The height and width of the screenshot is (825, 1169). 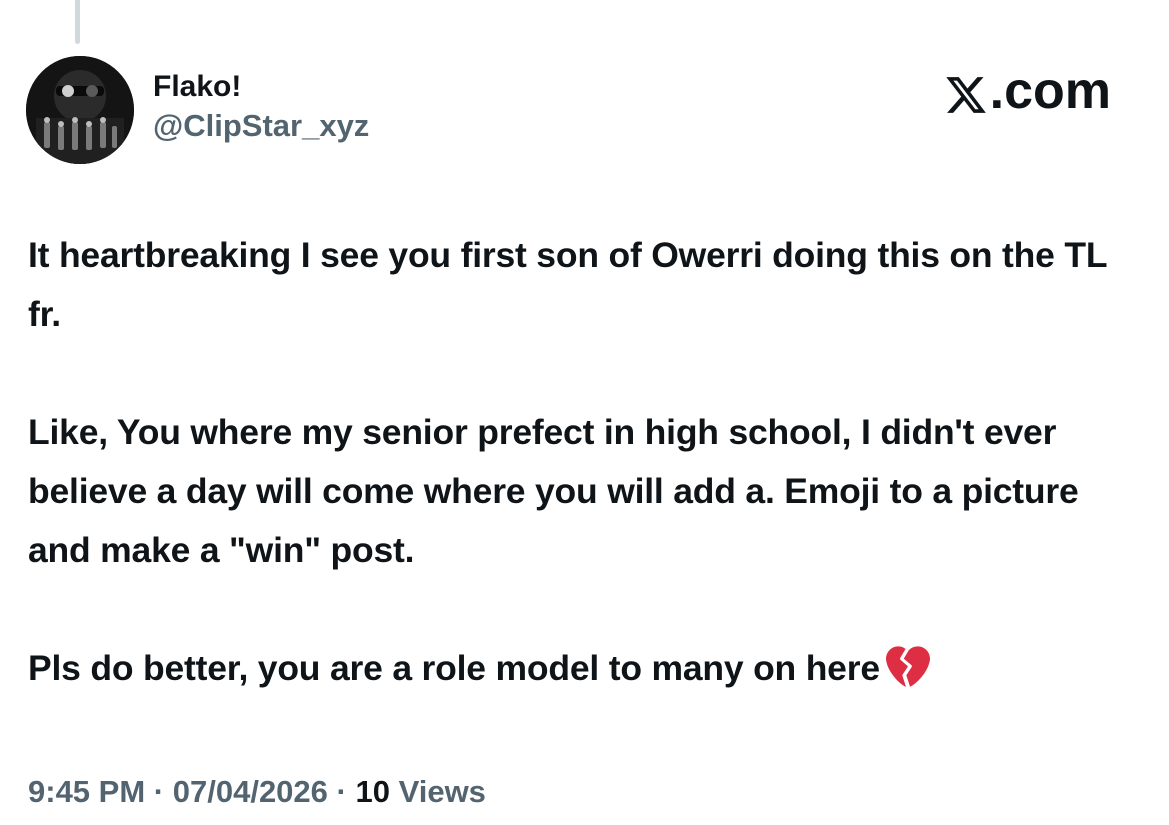 I want to click on post-metadata: 9:45 PM · 07/04/2026 · 10 Views, so click(x=257, y=792).